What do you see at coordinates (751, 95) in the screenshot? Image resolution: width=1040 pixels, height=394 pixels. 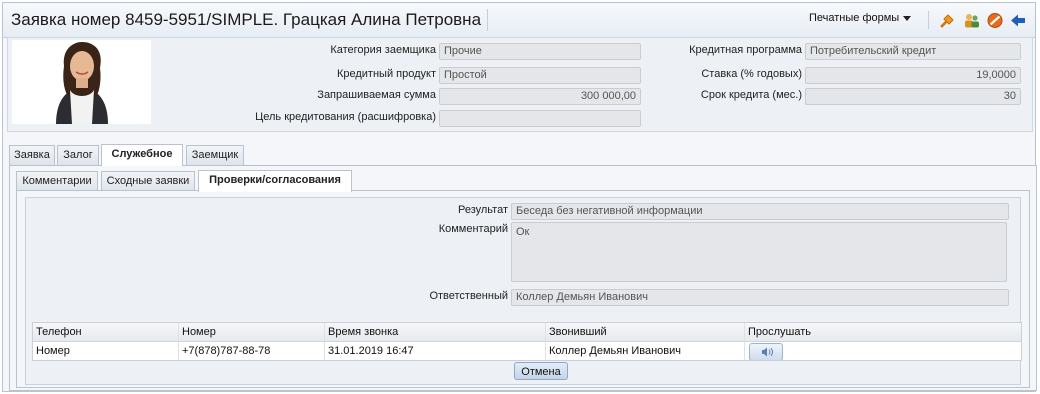 I see `credit-term-label: Срок кредита (мес.)` at bounding box center [751, 95].